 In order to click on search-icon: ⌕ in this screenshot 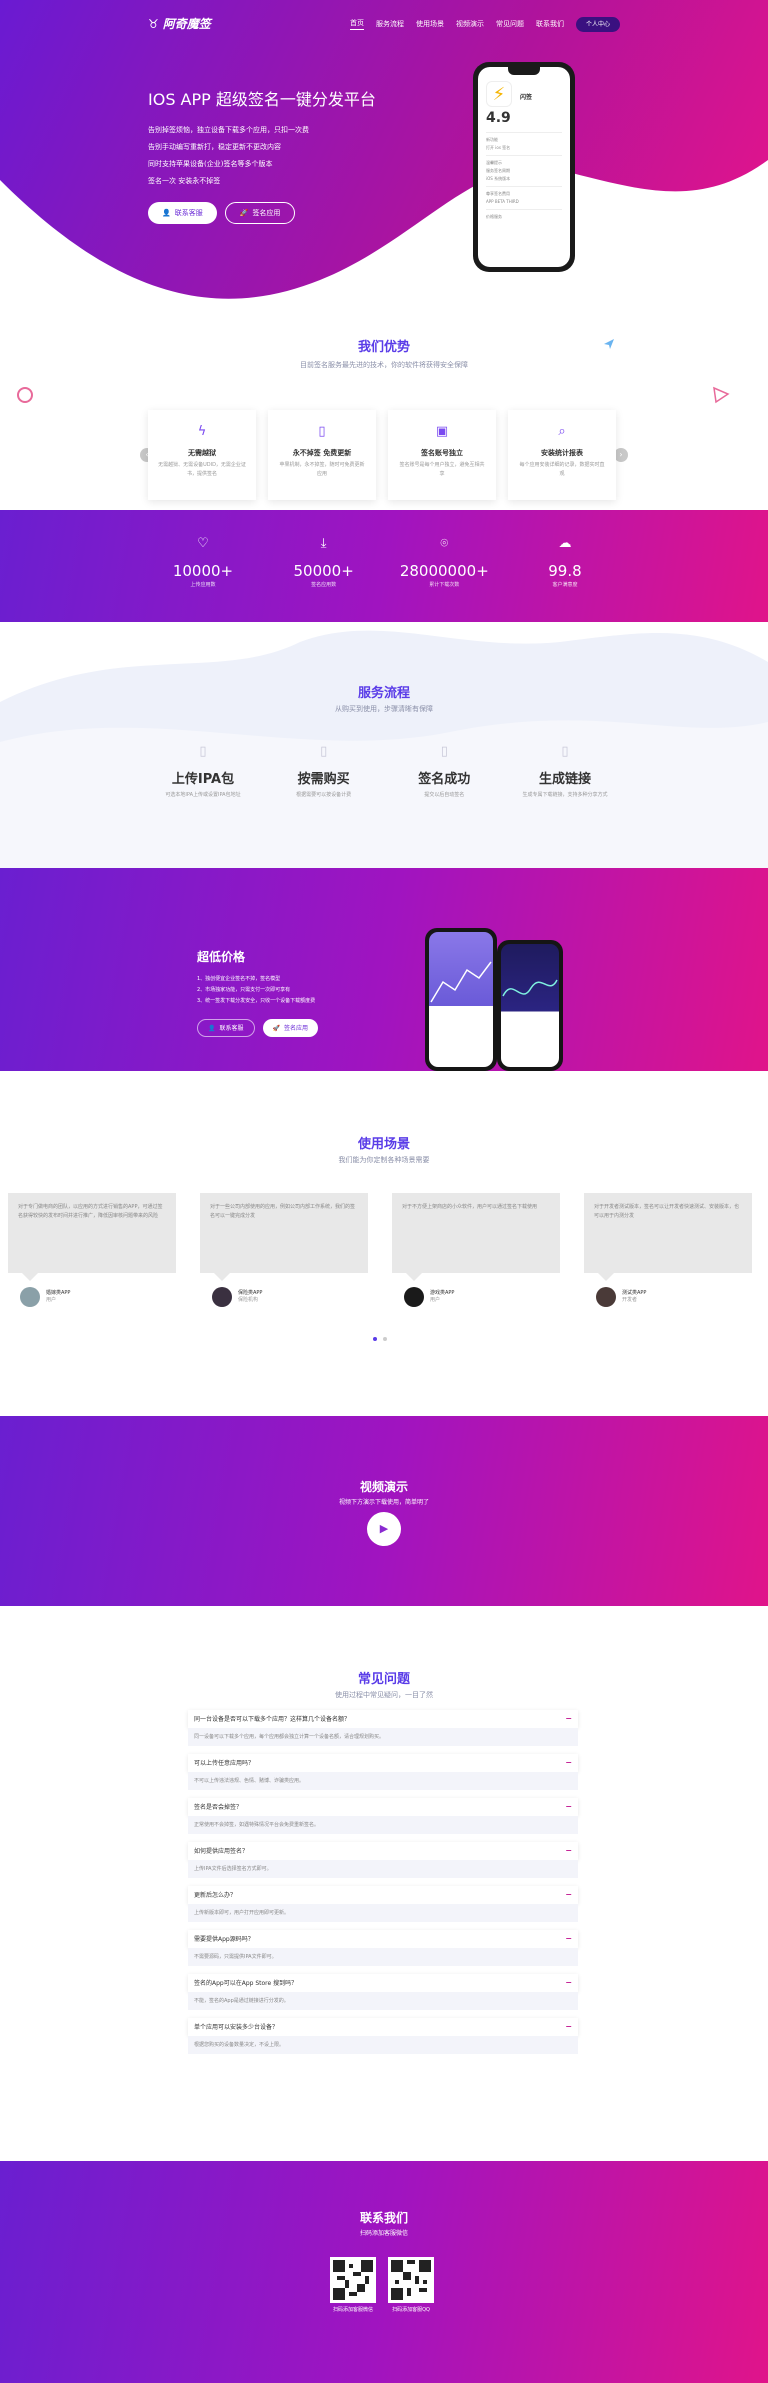, I will do `click(562, 431)`.